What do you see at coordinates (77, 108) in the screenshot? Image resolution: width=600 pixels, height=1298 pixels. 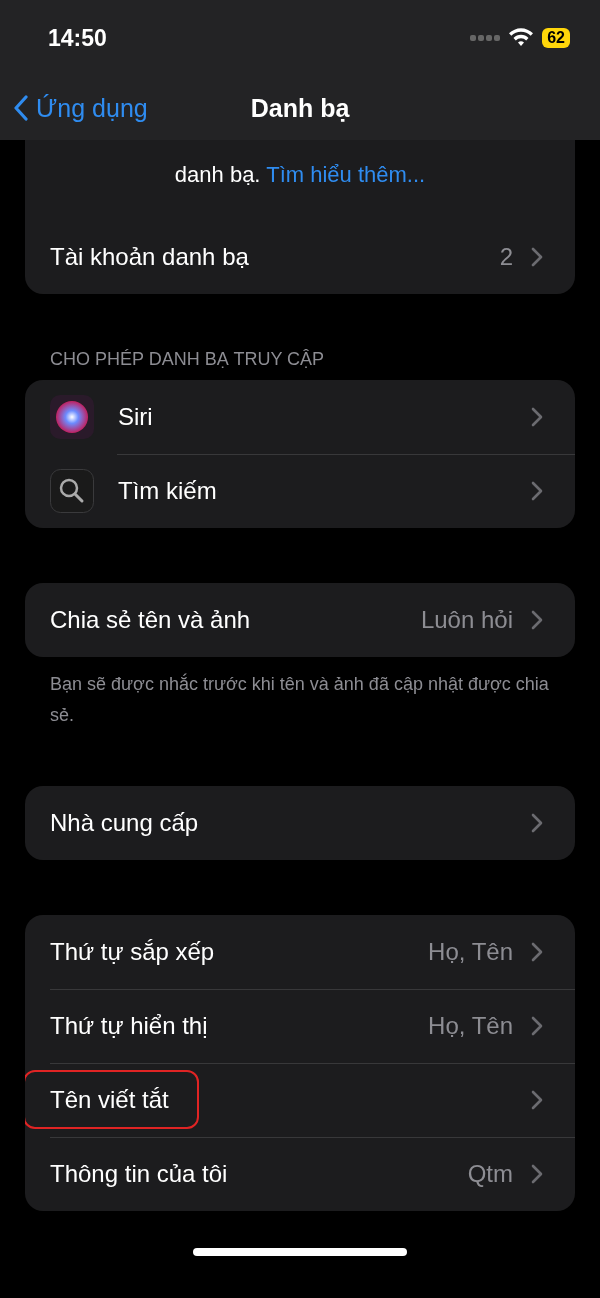 I see `back-button: Ứng dụng` at bounding box center [77, 108].